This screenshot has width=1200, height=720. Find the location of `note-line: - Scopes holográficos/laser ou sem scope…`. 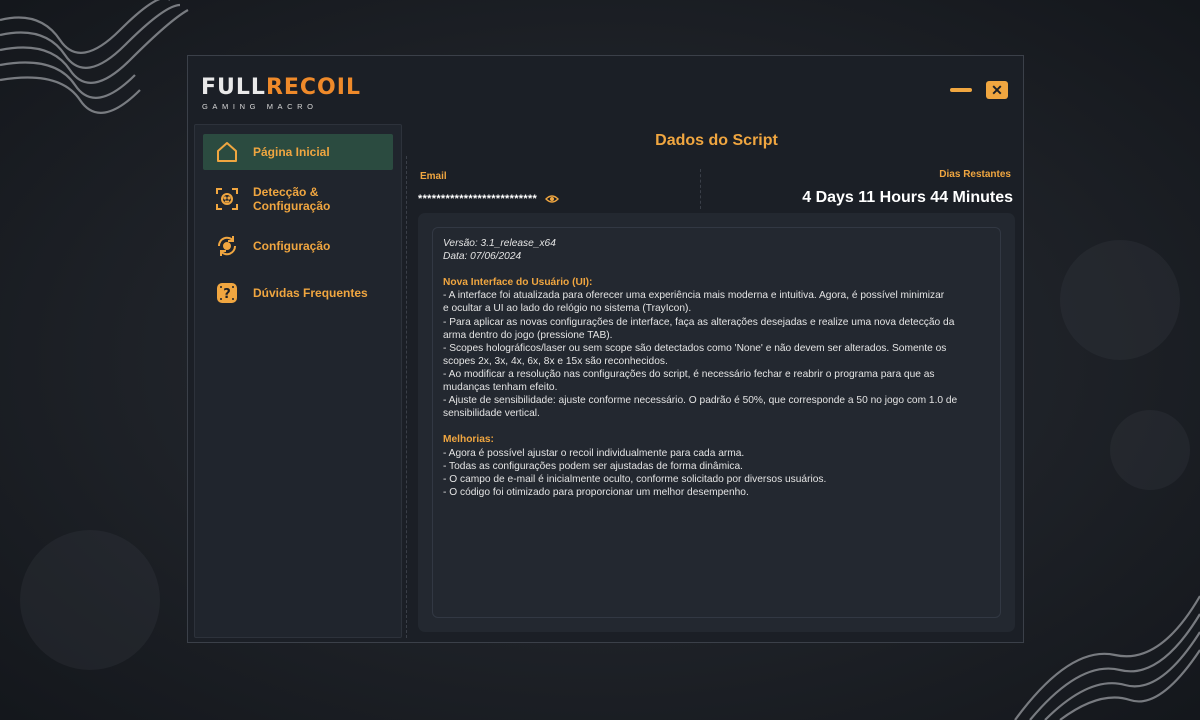

note-line: - Scopes holográficos/laser ou sem scope… is located at coordinates (695, 348).